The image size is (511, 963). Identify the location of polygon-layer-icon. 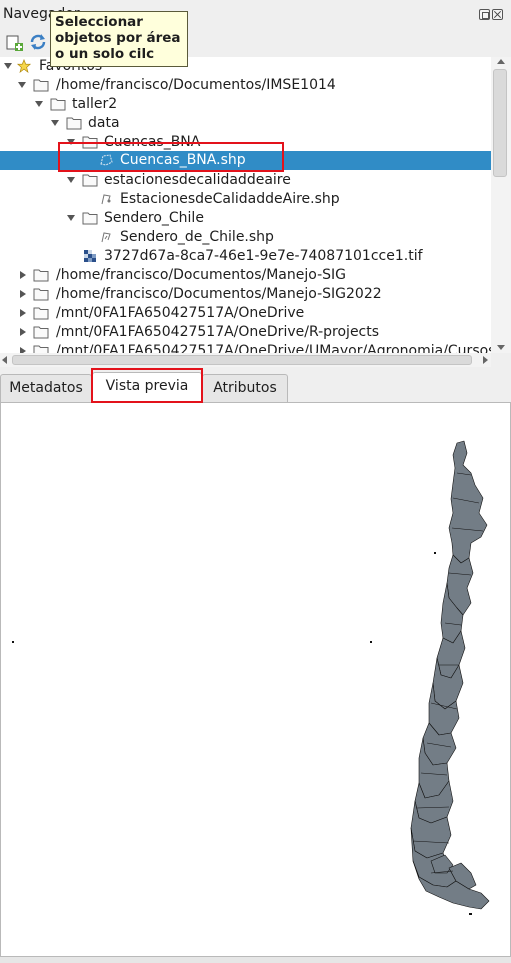
(106, 160).